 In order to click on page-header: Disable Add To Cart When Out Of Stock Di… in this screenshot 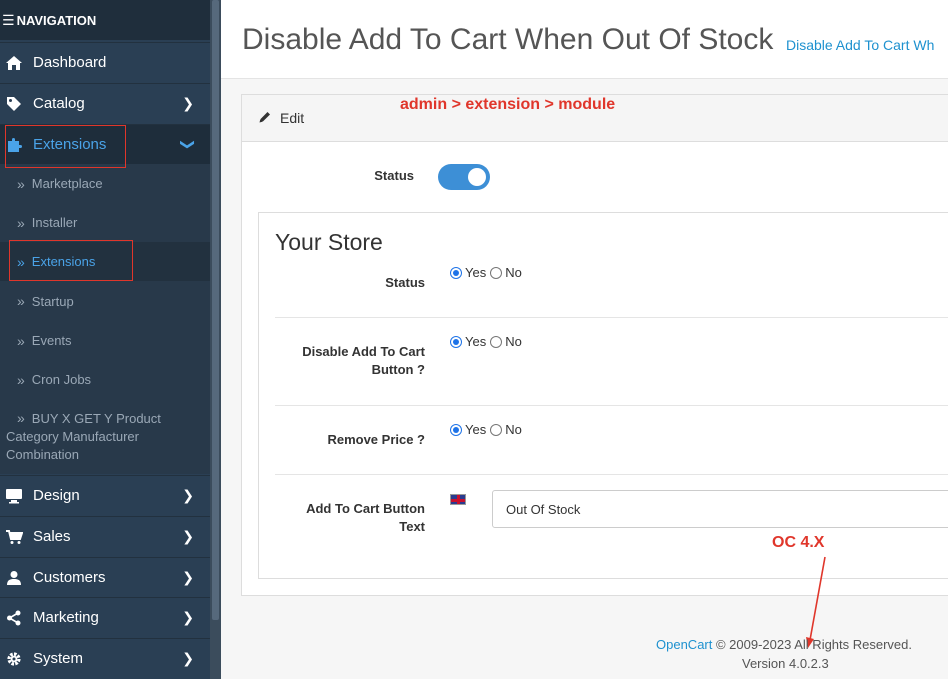, I will do `click(584, 39)`.